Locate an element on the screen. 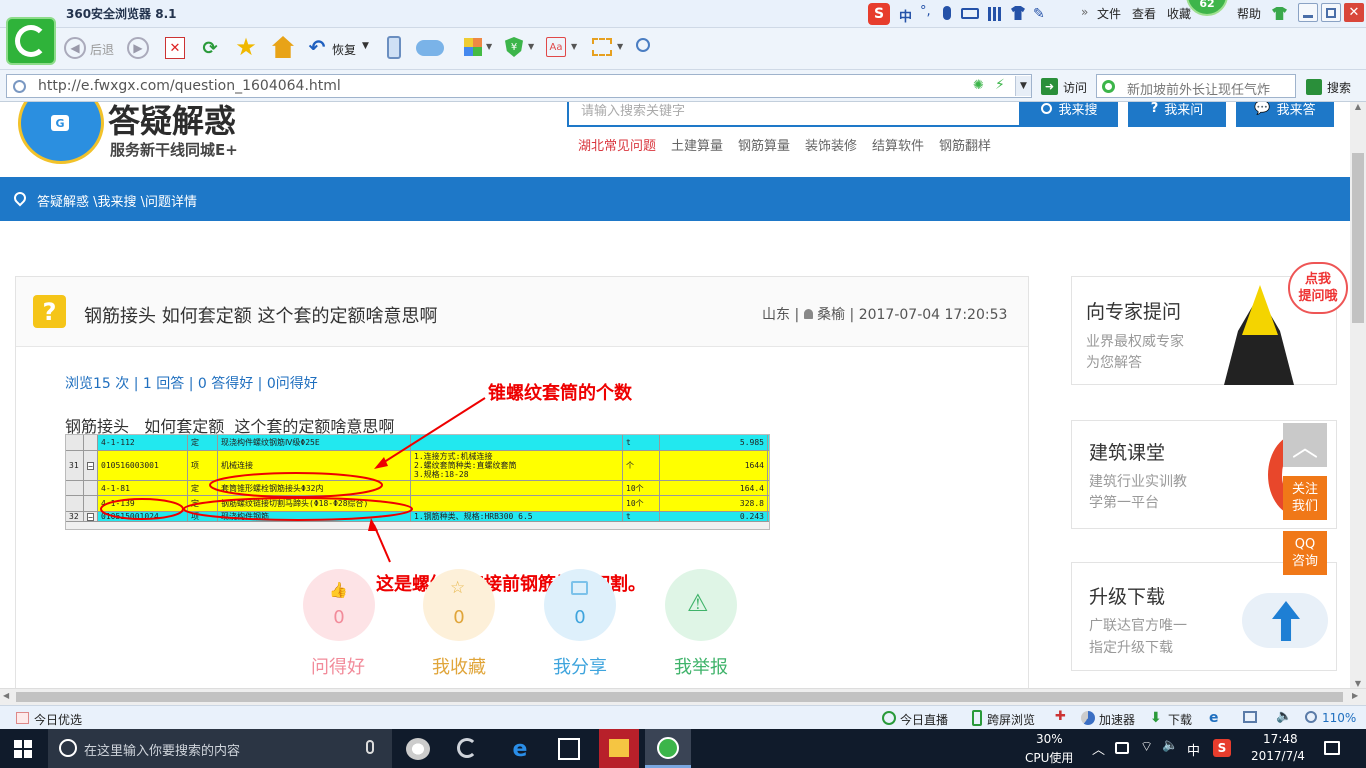  refresh-icon: ⟳ is located at coordinates (210, 48).